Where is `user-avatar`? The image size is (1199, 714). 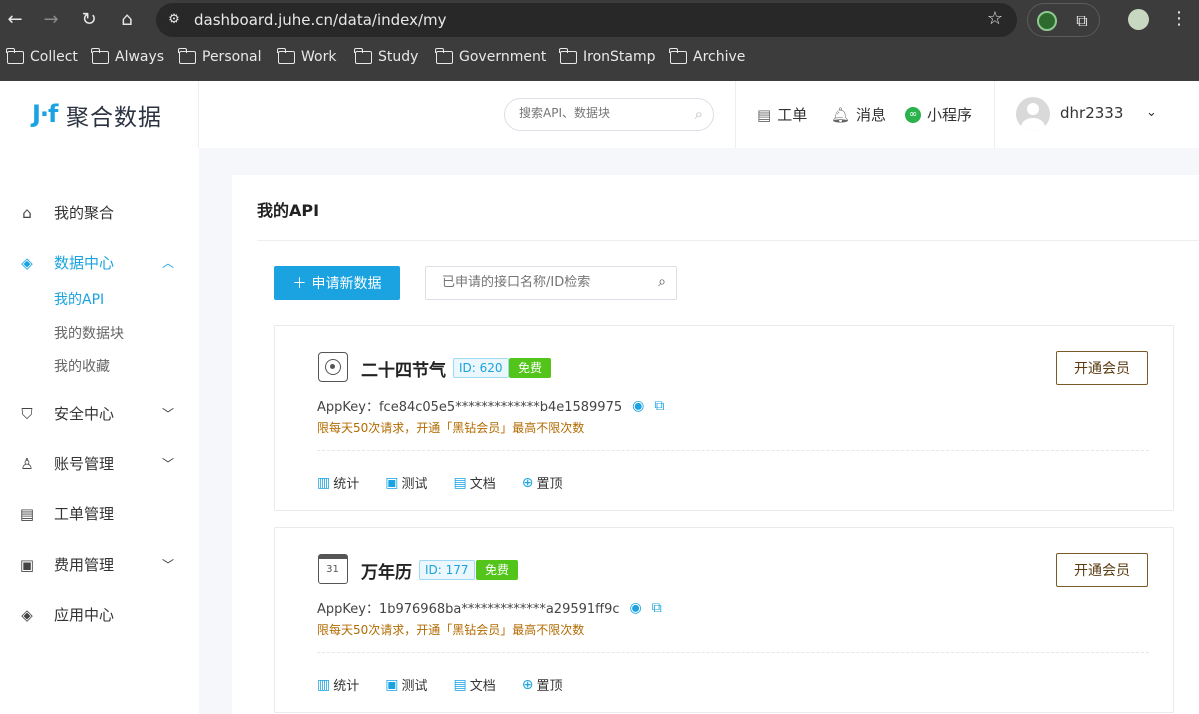
user-avatar is located at coordinates (1033, 114).